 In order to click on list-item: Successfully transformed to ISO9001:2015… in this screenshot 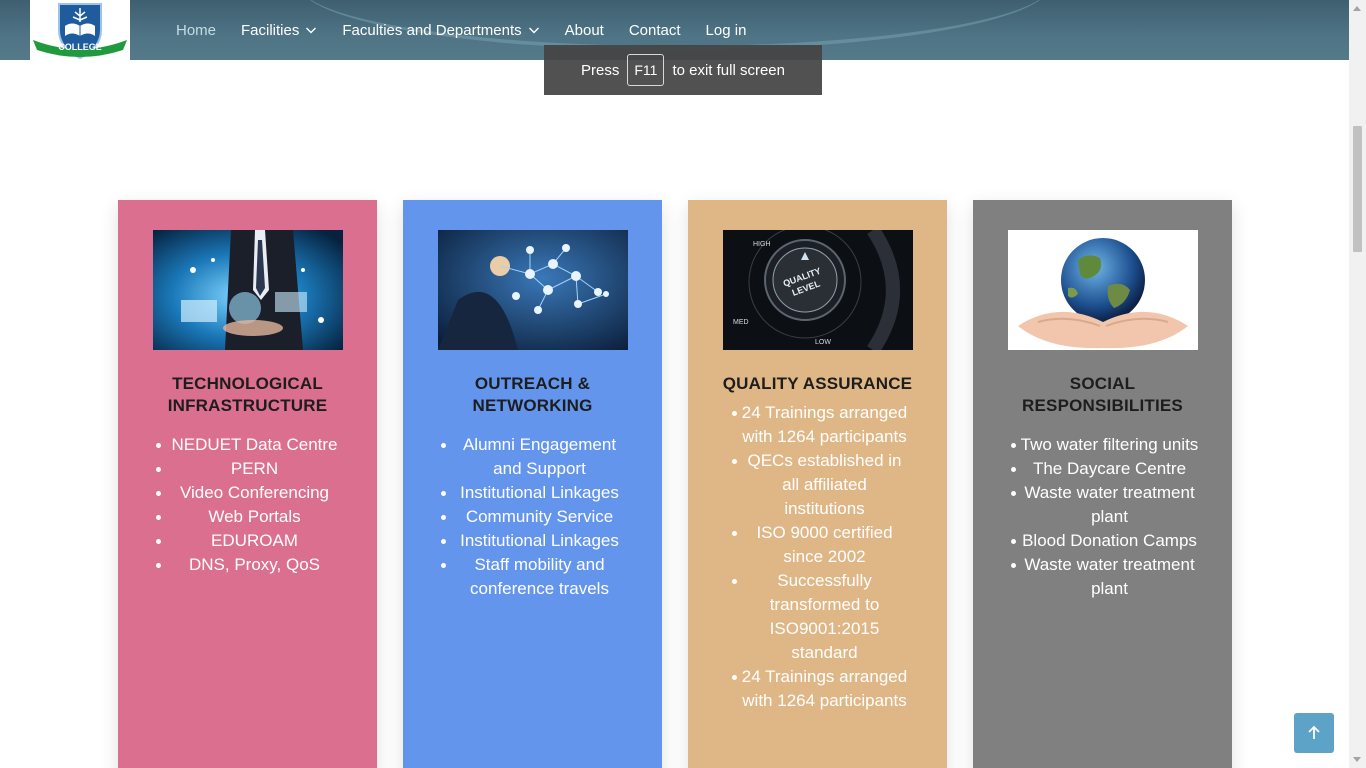, I will do `click(820, 617)`.